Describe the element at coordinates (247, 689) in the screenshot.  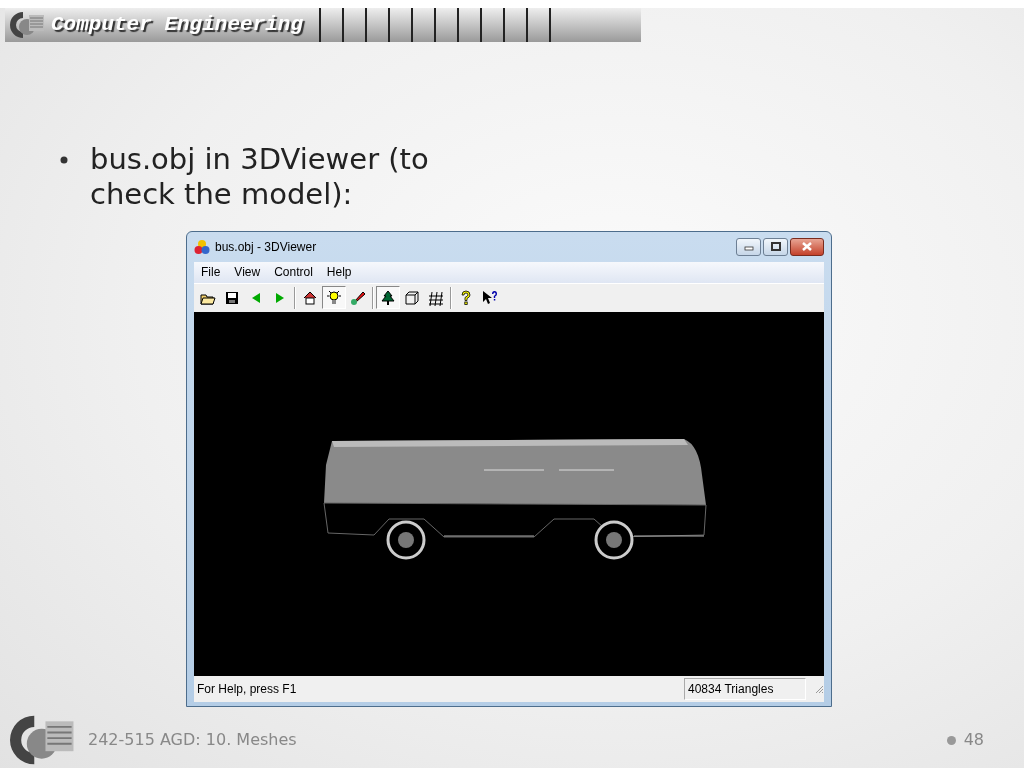
I see `status-message: For Help, press F1` at that location.